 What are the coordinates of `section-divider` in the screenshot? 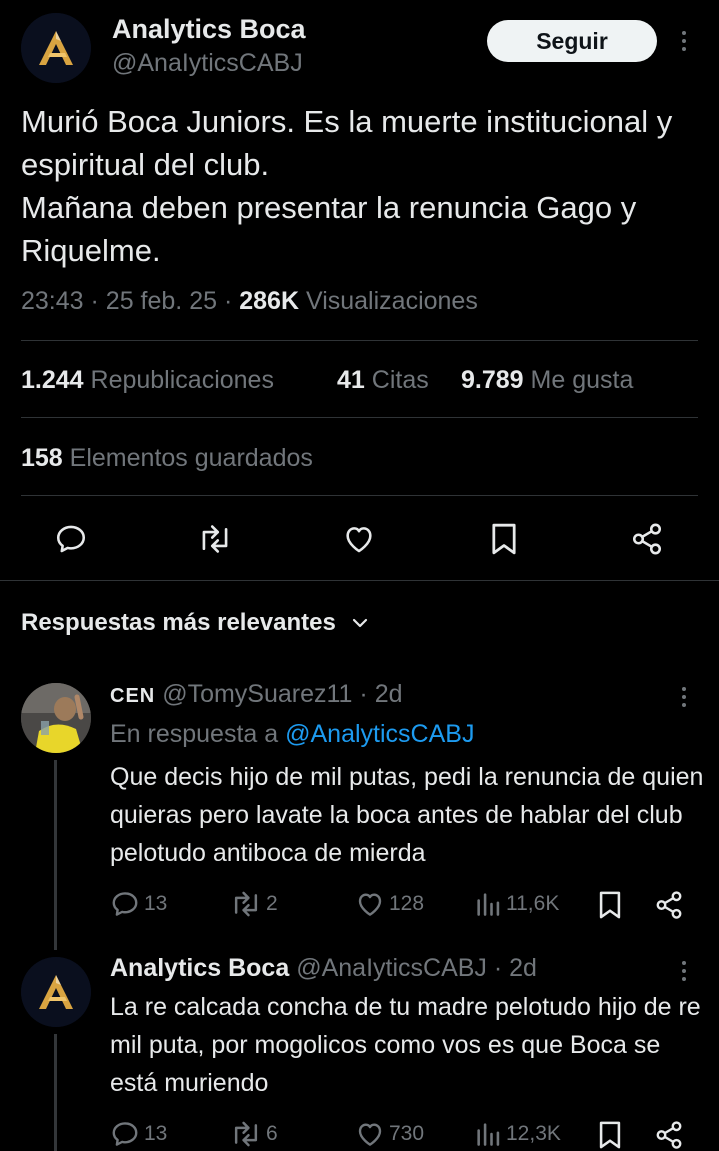 It's located at (359, 580).